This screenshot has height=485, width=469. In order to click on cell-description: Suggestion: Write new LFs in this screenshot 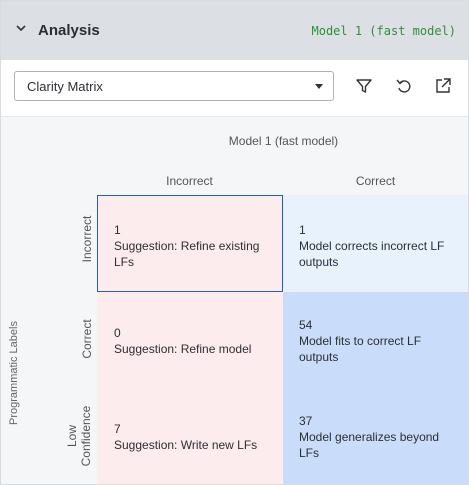, I will do `click(186, 445)`.